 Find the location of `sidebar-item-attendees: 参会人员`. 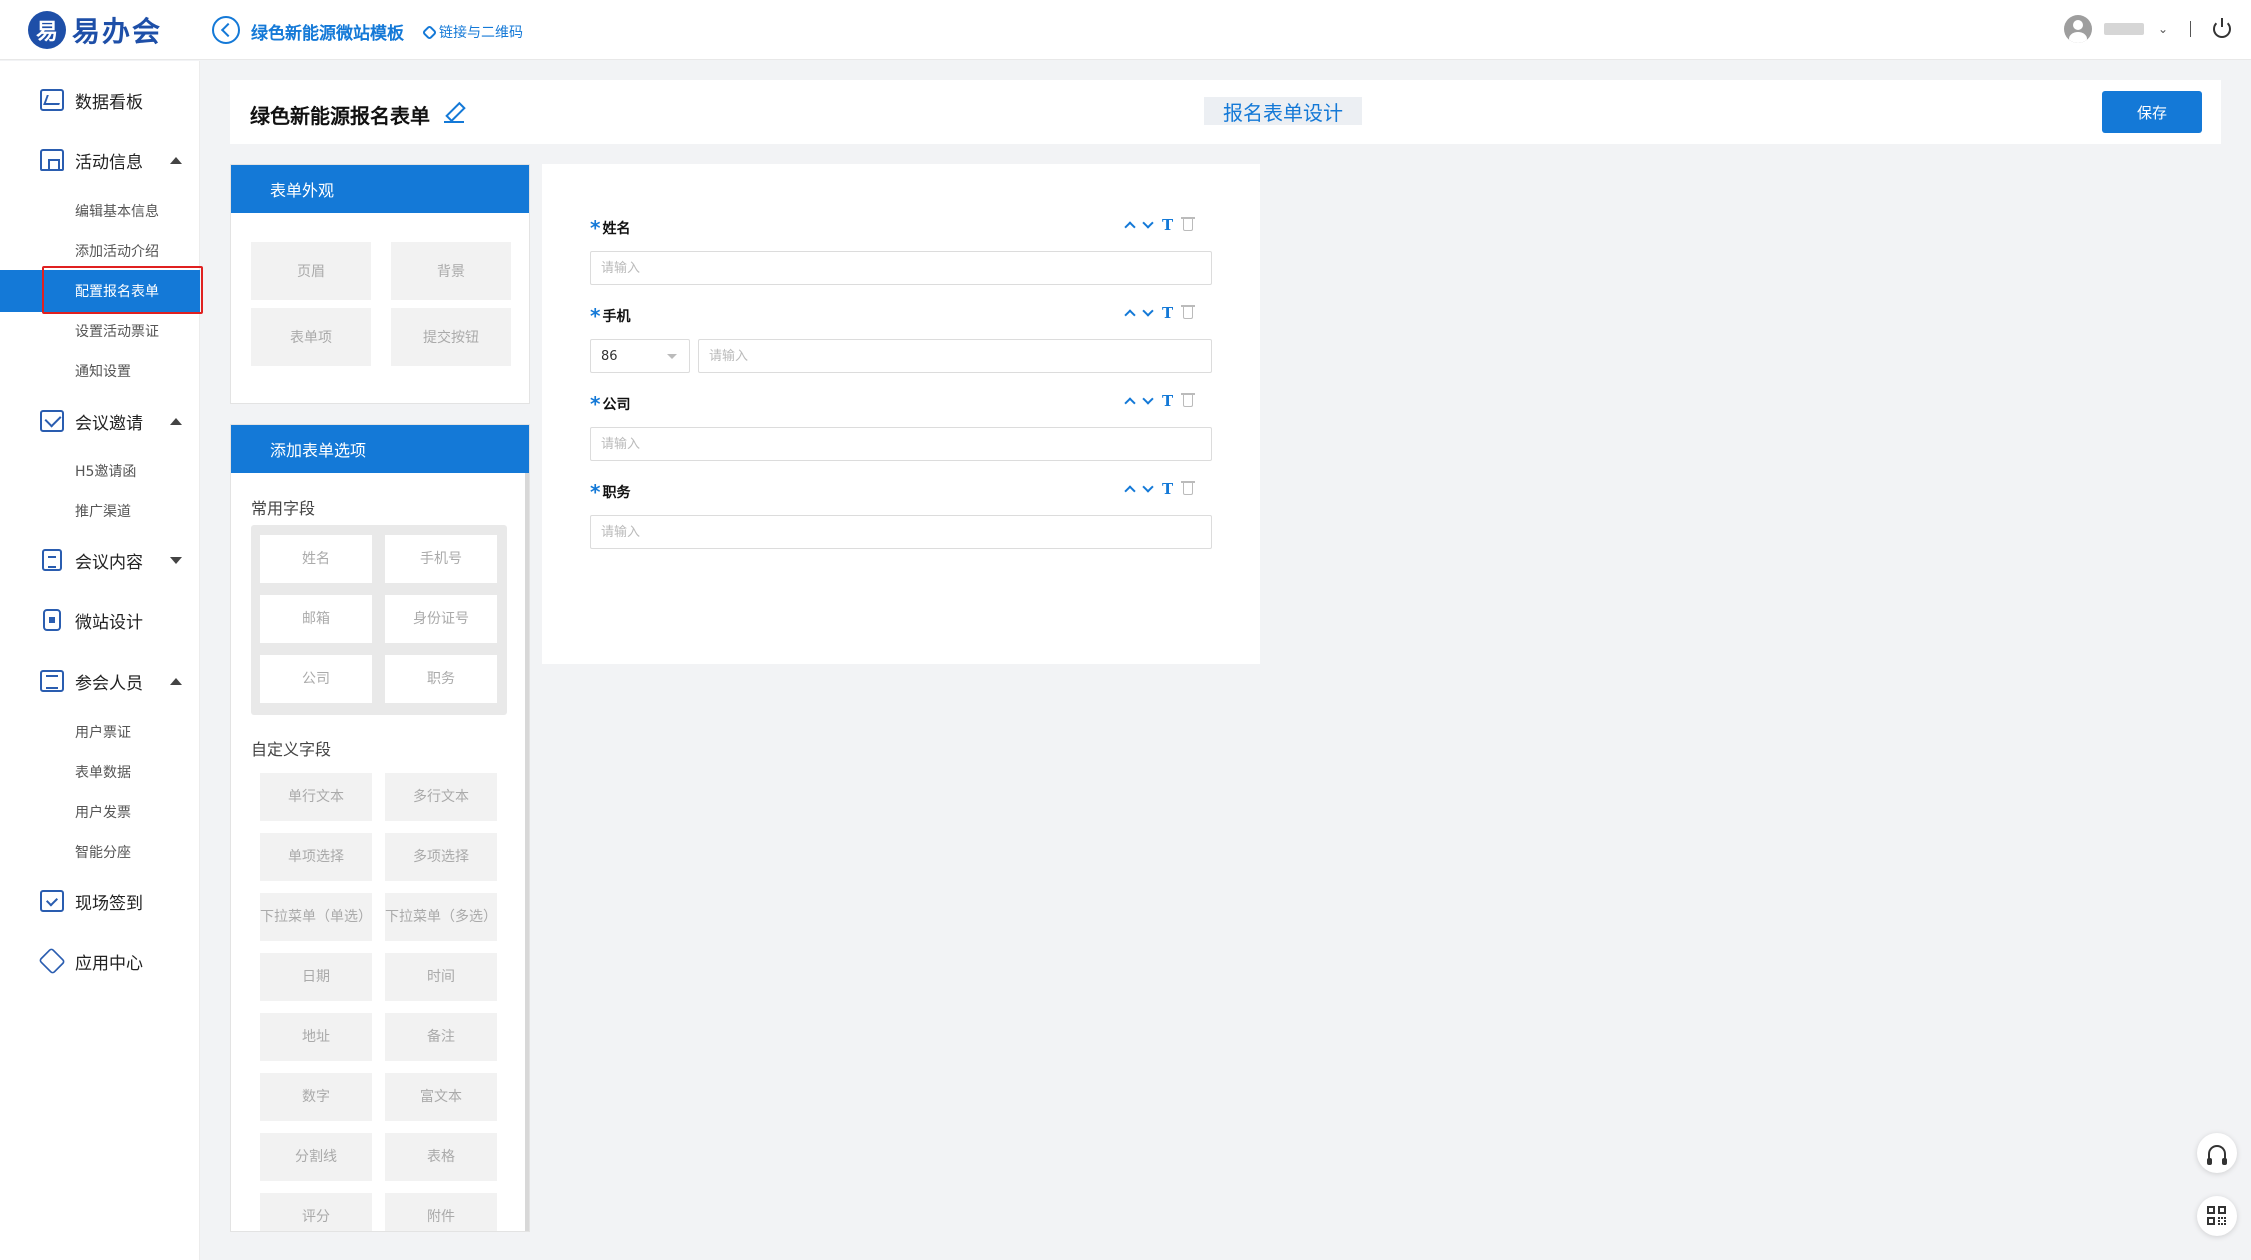

sidebar-item-attendees: 参会人员 is located at coordinates (100, 681).